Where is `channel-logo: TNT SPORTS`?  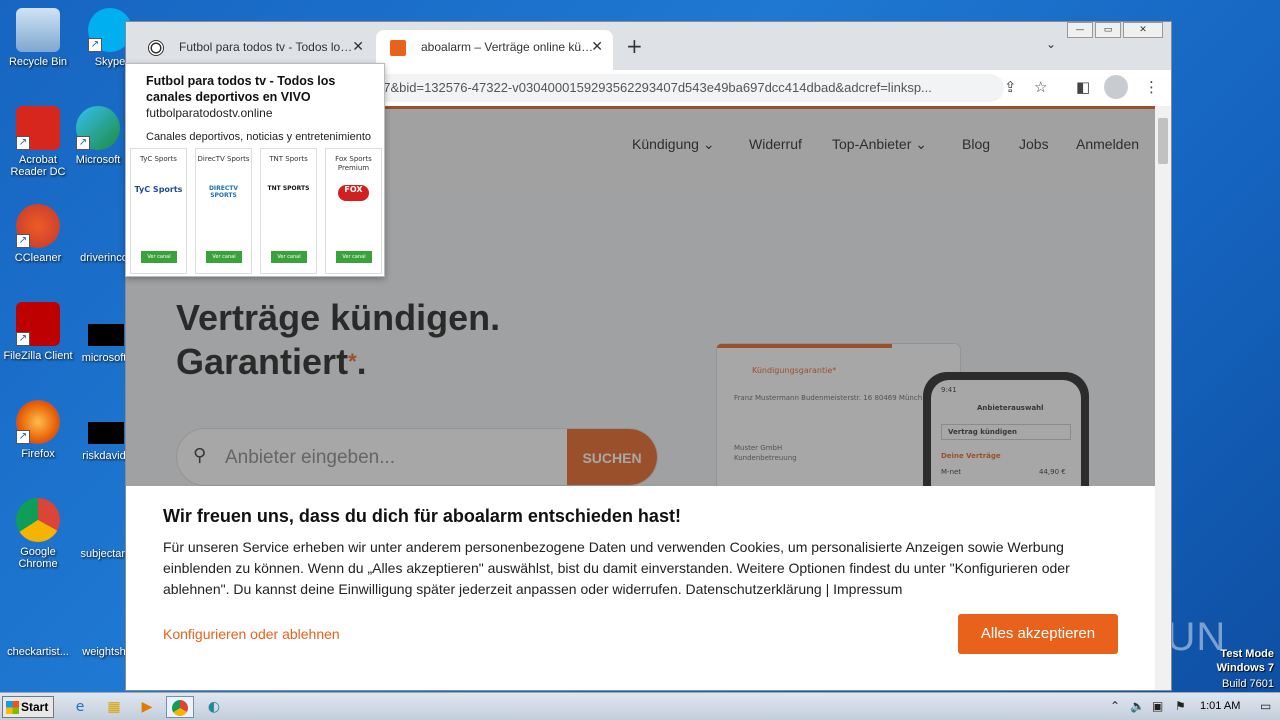 channel-logo: TNT SPORTS is located at coordinates (288, 188).